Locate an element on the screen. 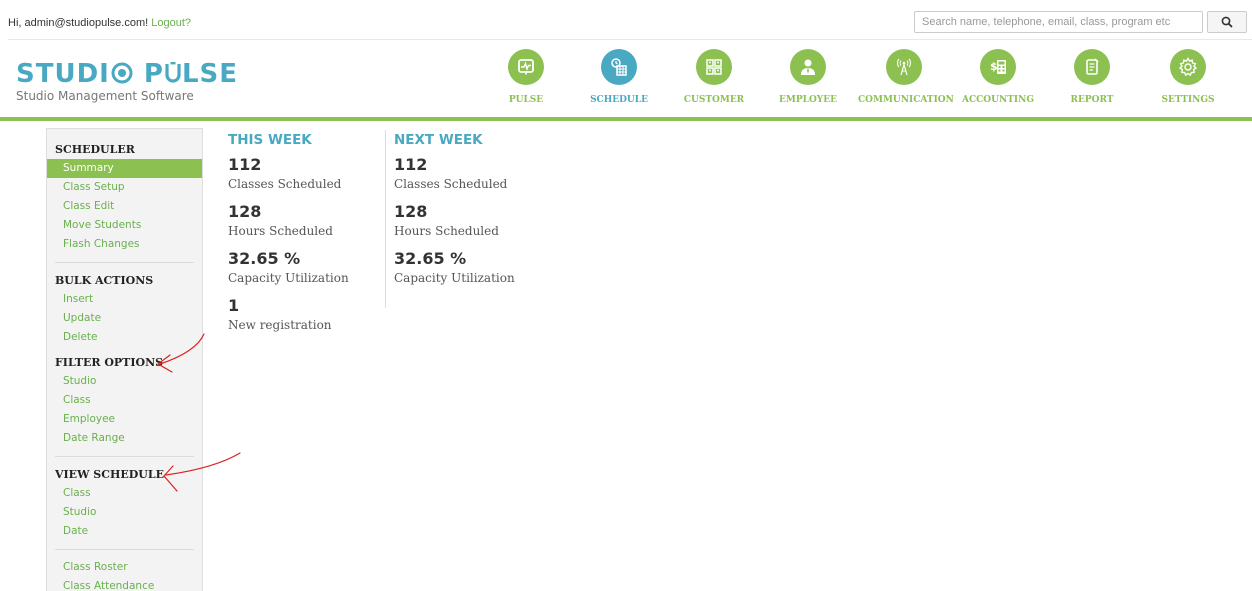 This screenshot has width=1252, height=591. nav-customer-circle is located at coordinates (714, 67).